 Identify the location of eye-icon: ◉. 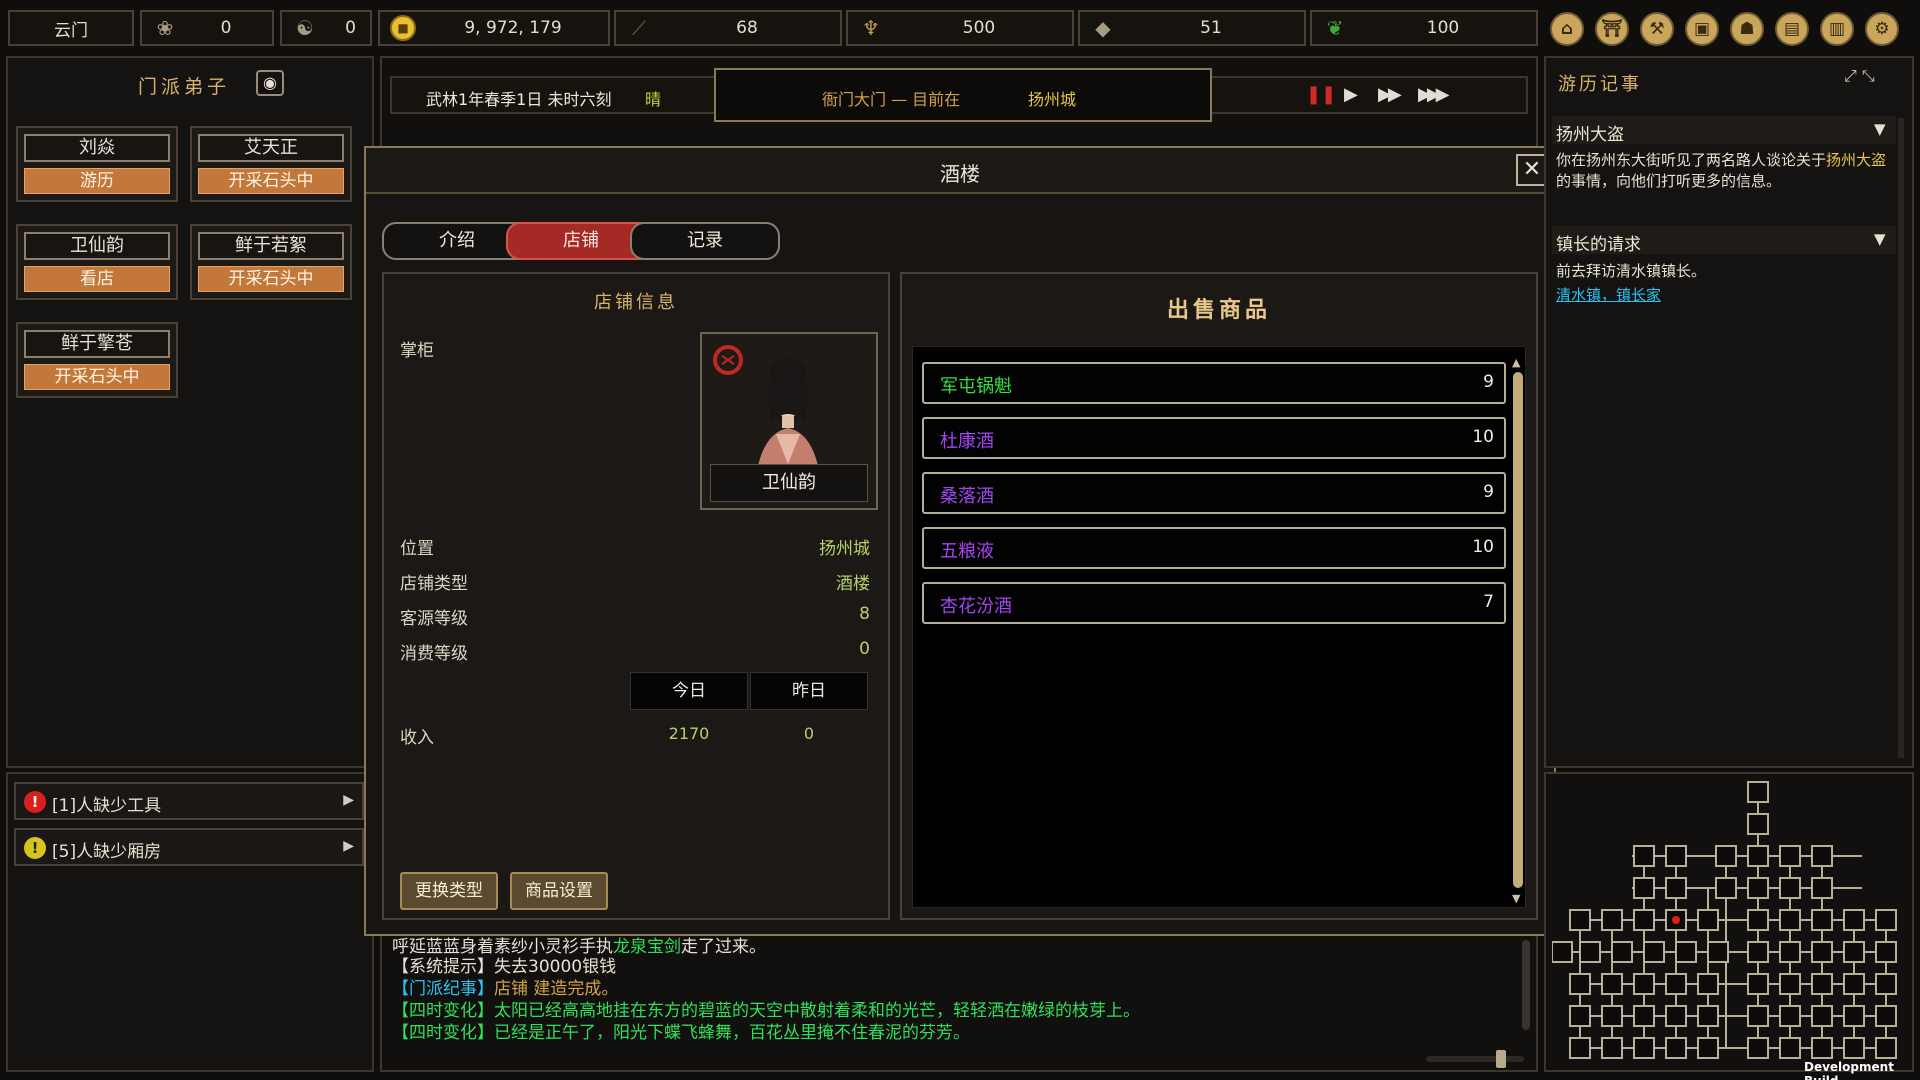
(270, 83).